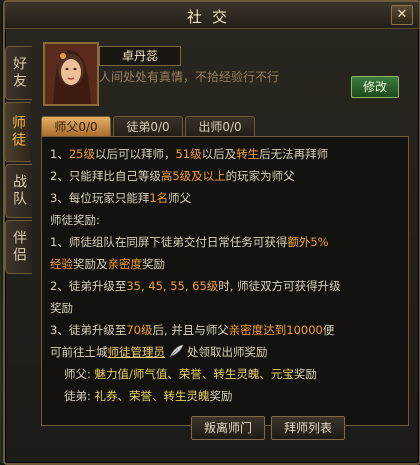 This screenshot has height=465, width=420. I want to click on feather-icon, so click(176, 351).